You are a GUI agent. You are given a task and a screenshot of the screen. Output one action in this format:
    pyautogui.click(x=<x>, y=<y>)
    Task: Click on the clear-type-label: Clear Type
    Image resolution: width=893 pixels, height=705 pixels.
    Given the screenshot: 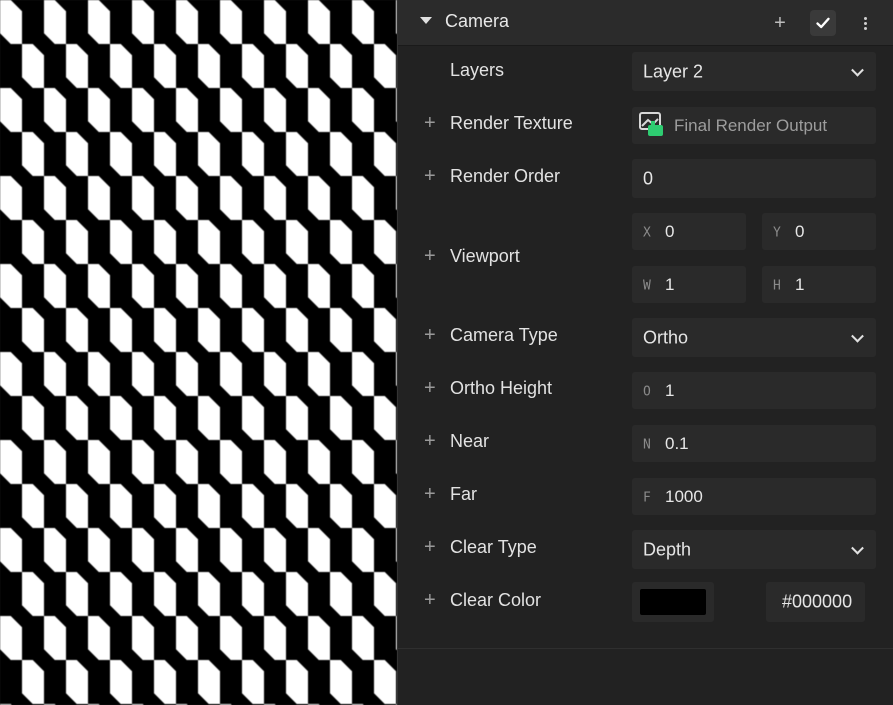 What is the action you would take?
    pyautogui.click(x=493, y=547)
    